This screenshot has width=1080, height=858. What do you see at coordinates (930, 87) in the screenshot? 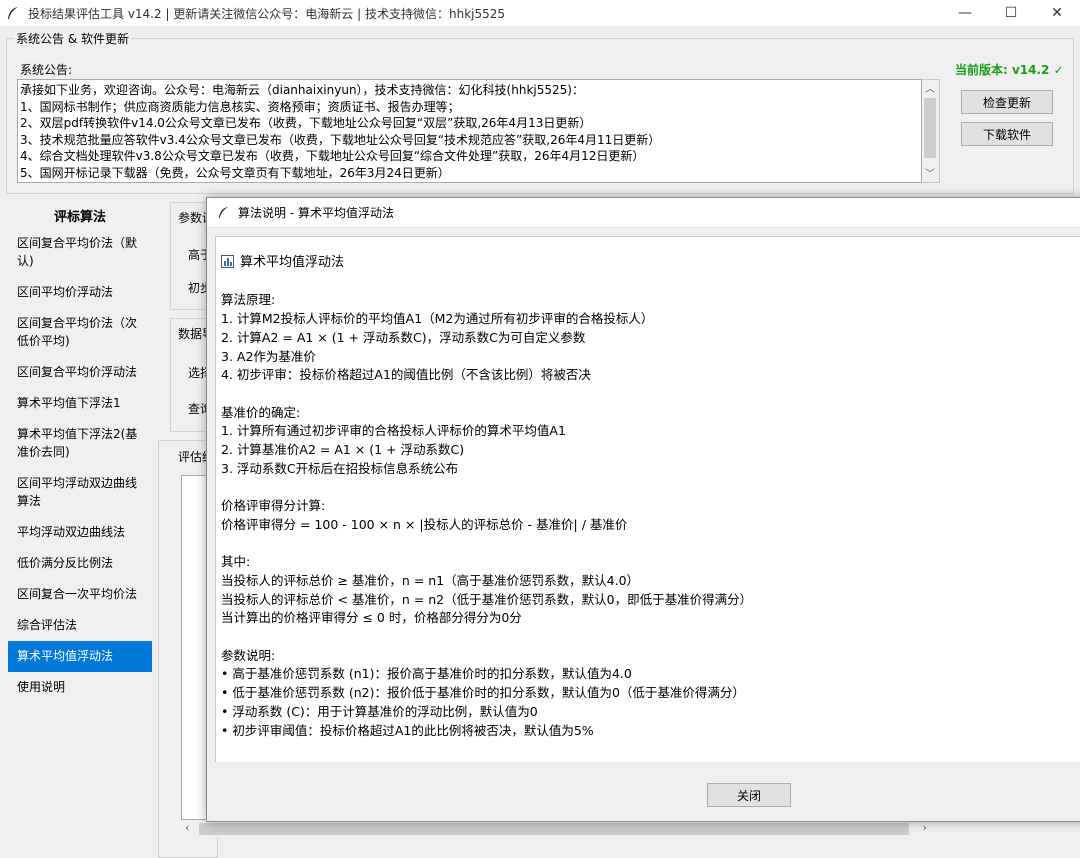
I see `scroll-up-icon: ︿` at bounding box center [930, 87].